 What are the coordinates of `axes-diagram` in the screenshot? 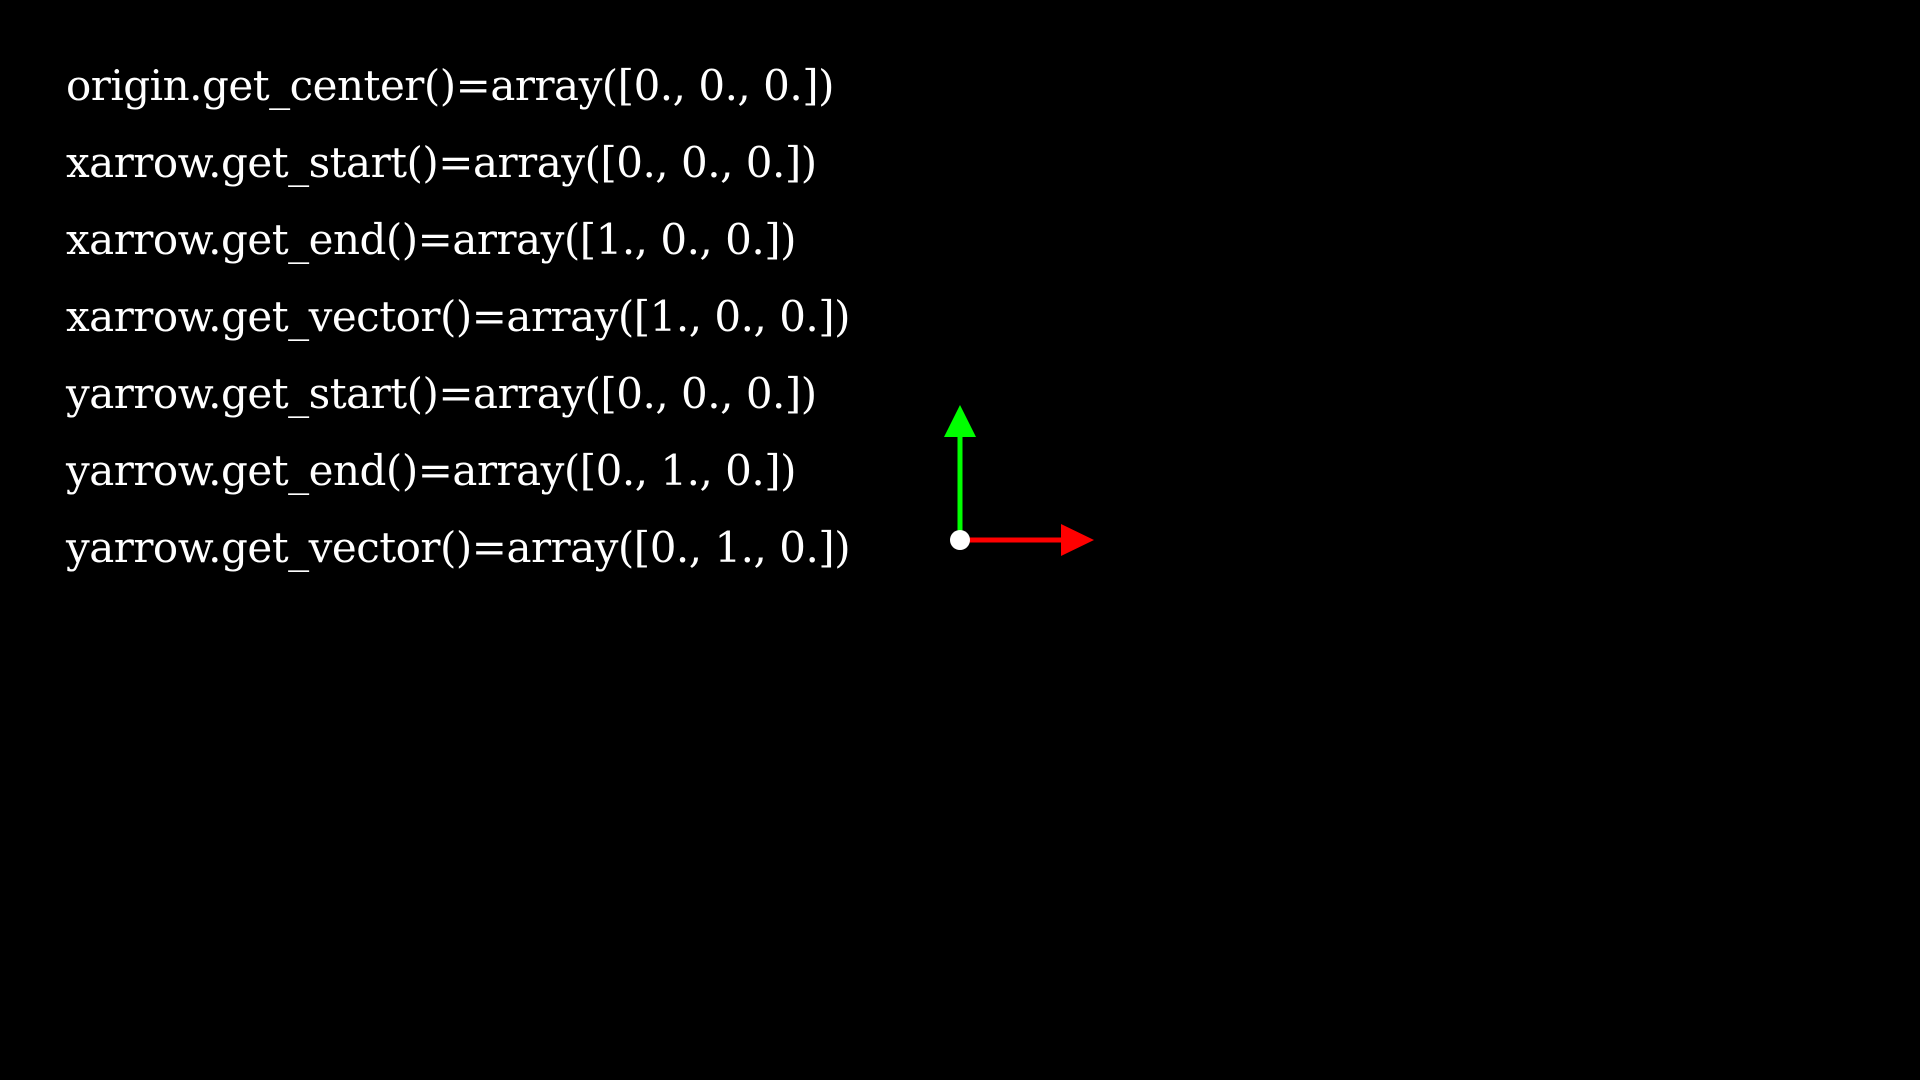 It's located at (1019, 480).